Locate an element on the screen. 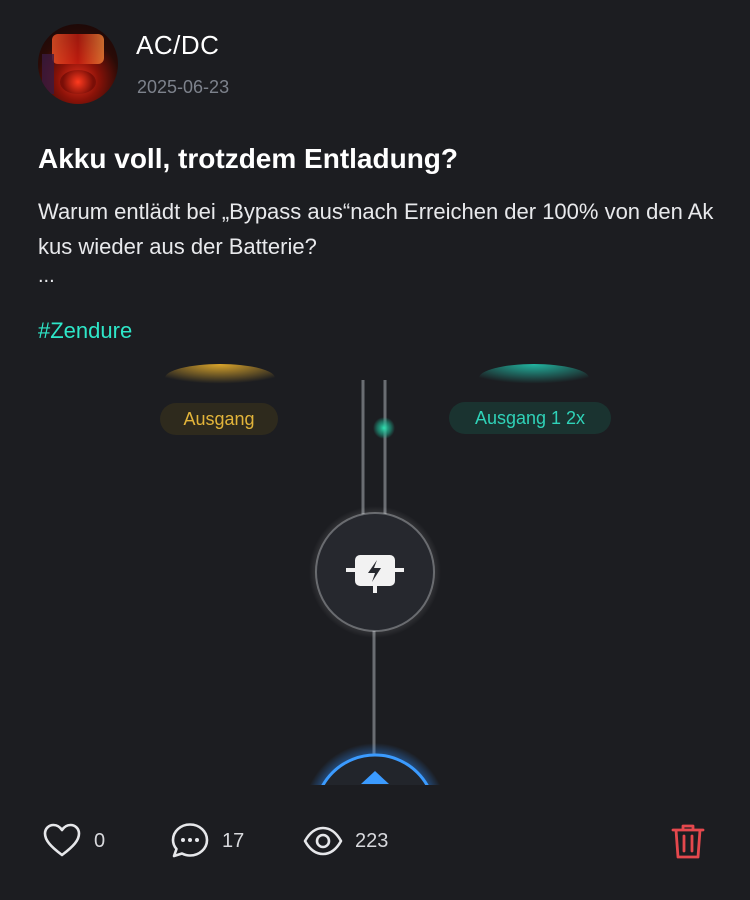 The image size is (750, 900). avatar is located at coordinates (78, 64).